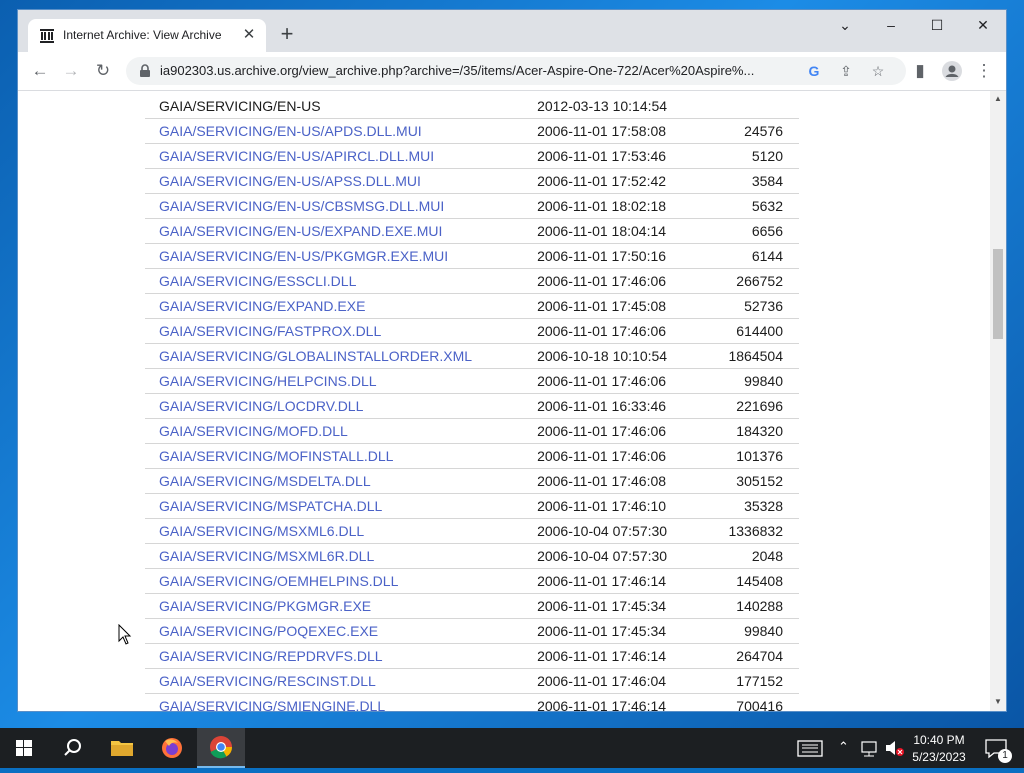 The height and width of the screenshot is (773, 1024). I want to click on volume-muted-icon, so click(894, 748).